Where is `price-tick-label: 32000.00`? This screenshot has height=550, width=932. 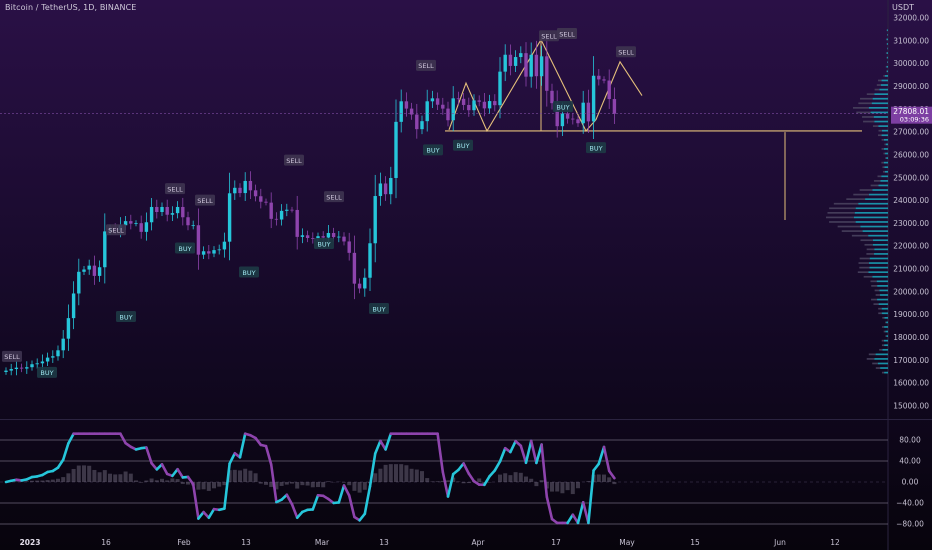
price-tick-label: 32000.00 is located at coordinates (911, 18).